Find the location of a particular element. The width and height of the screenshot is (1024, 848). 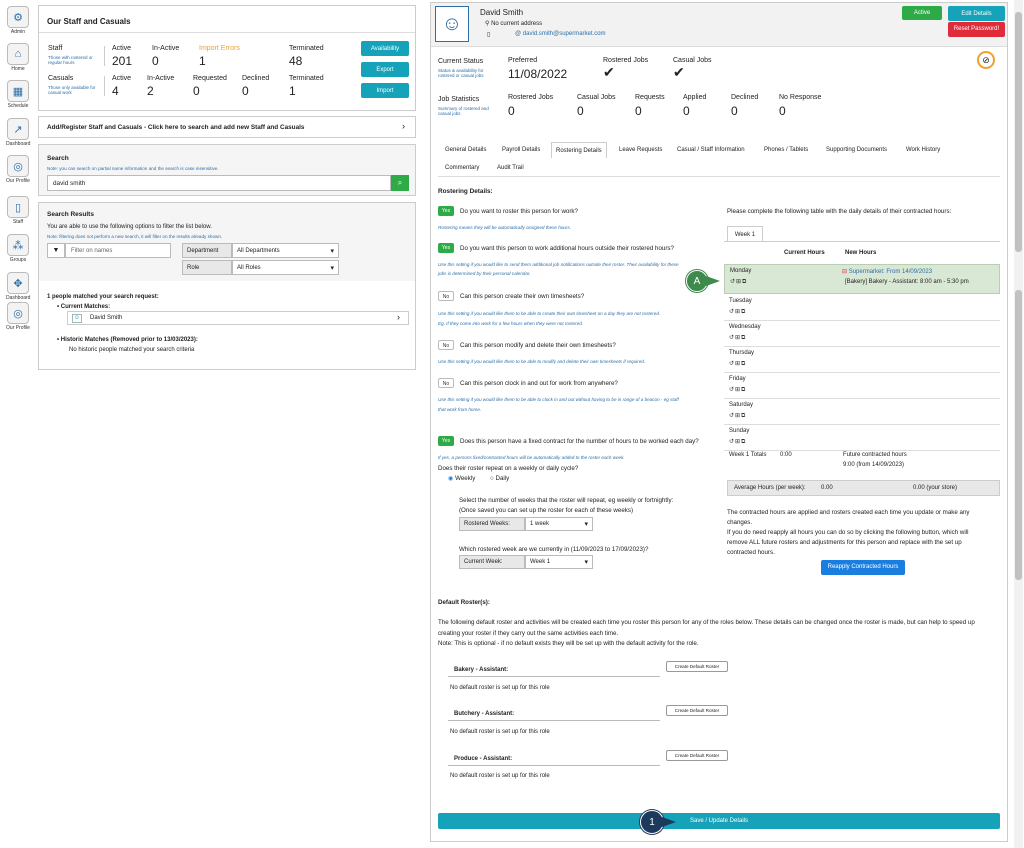

rostered-weeks-select: 1 week is located at coordinates (559, 524).